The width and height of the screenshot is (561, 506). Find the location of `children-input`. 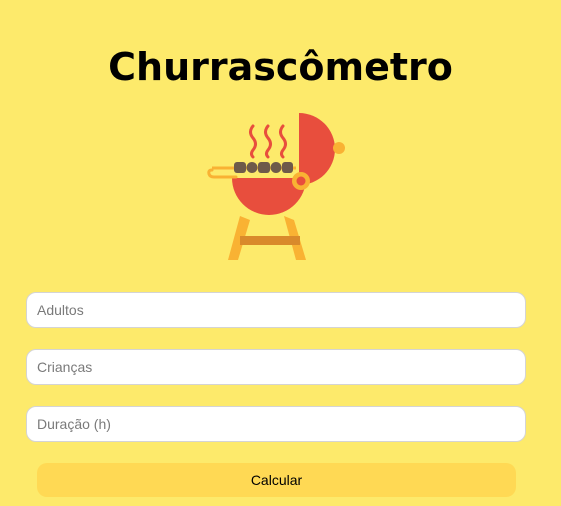

children-input is located at coordinates (276, 367).